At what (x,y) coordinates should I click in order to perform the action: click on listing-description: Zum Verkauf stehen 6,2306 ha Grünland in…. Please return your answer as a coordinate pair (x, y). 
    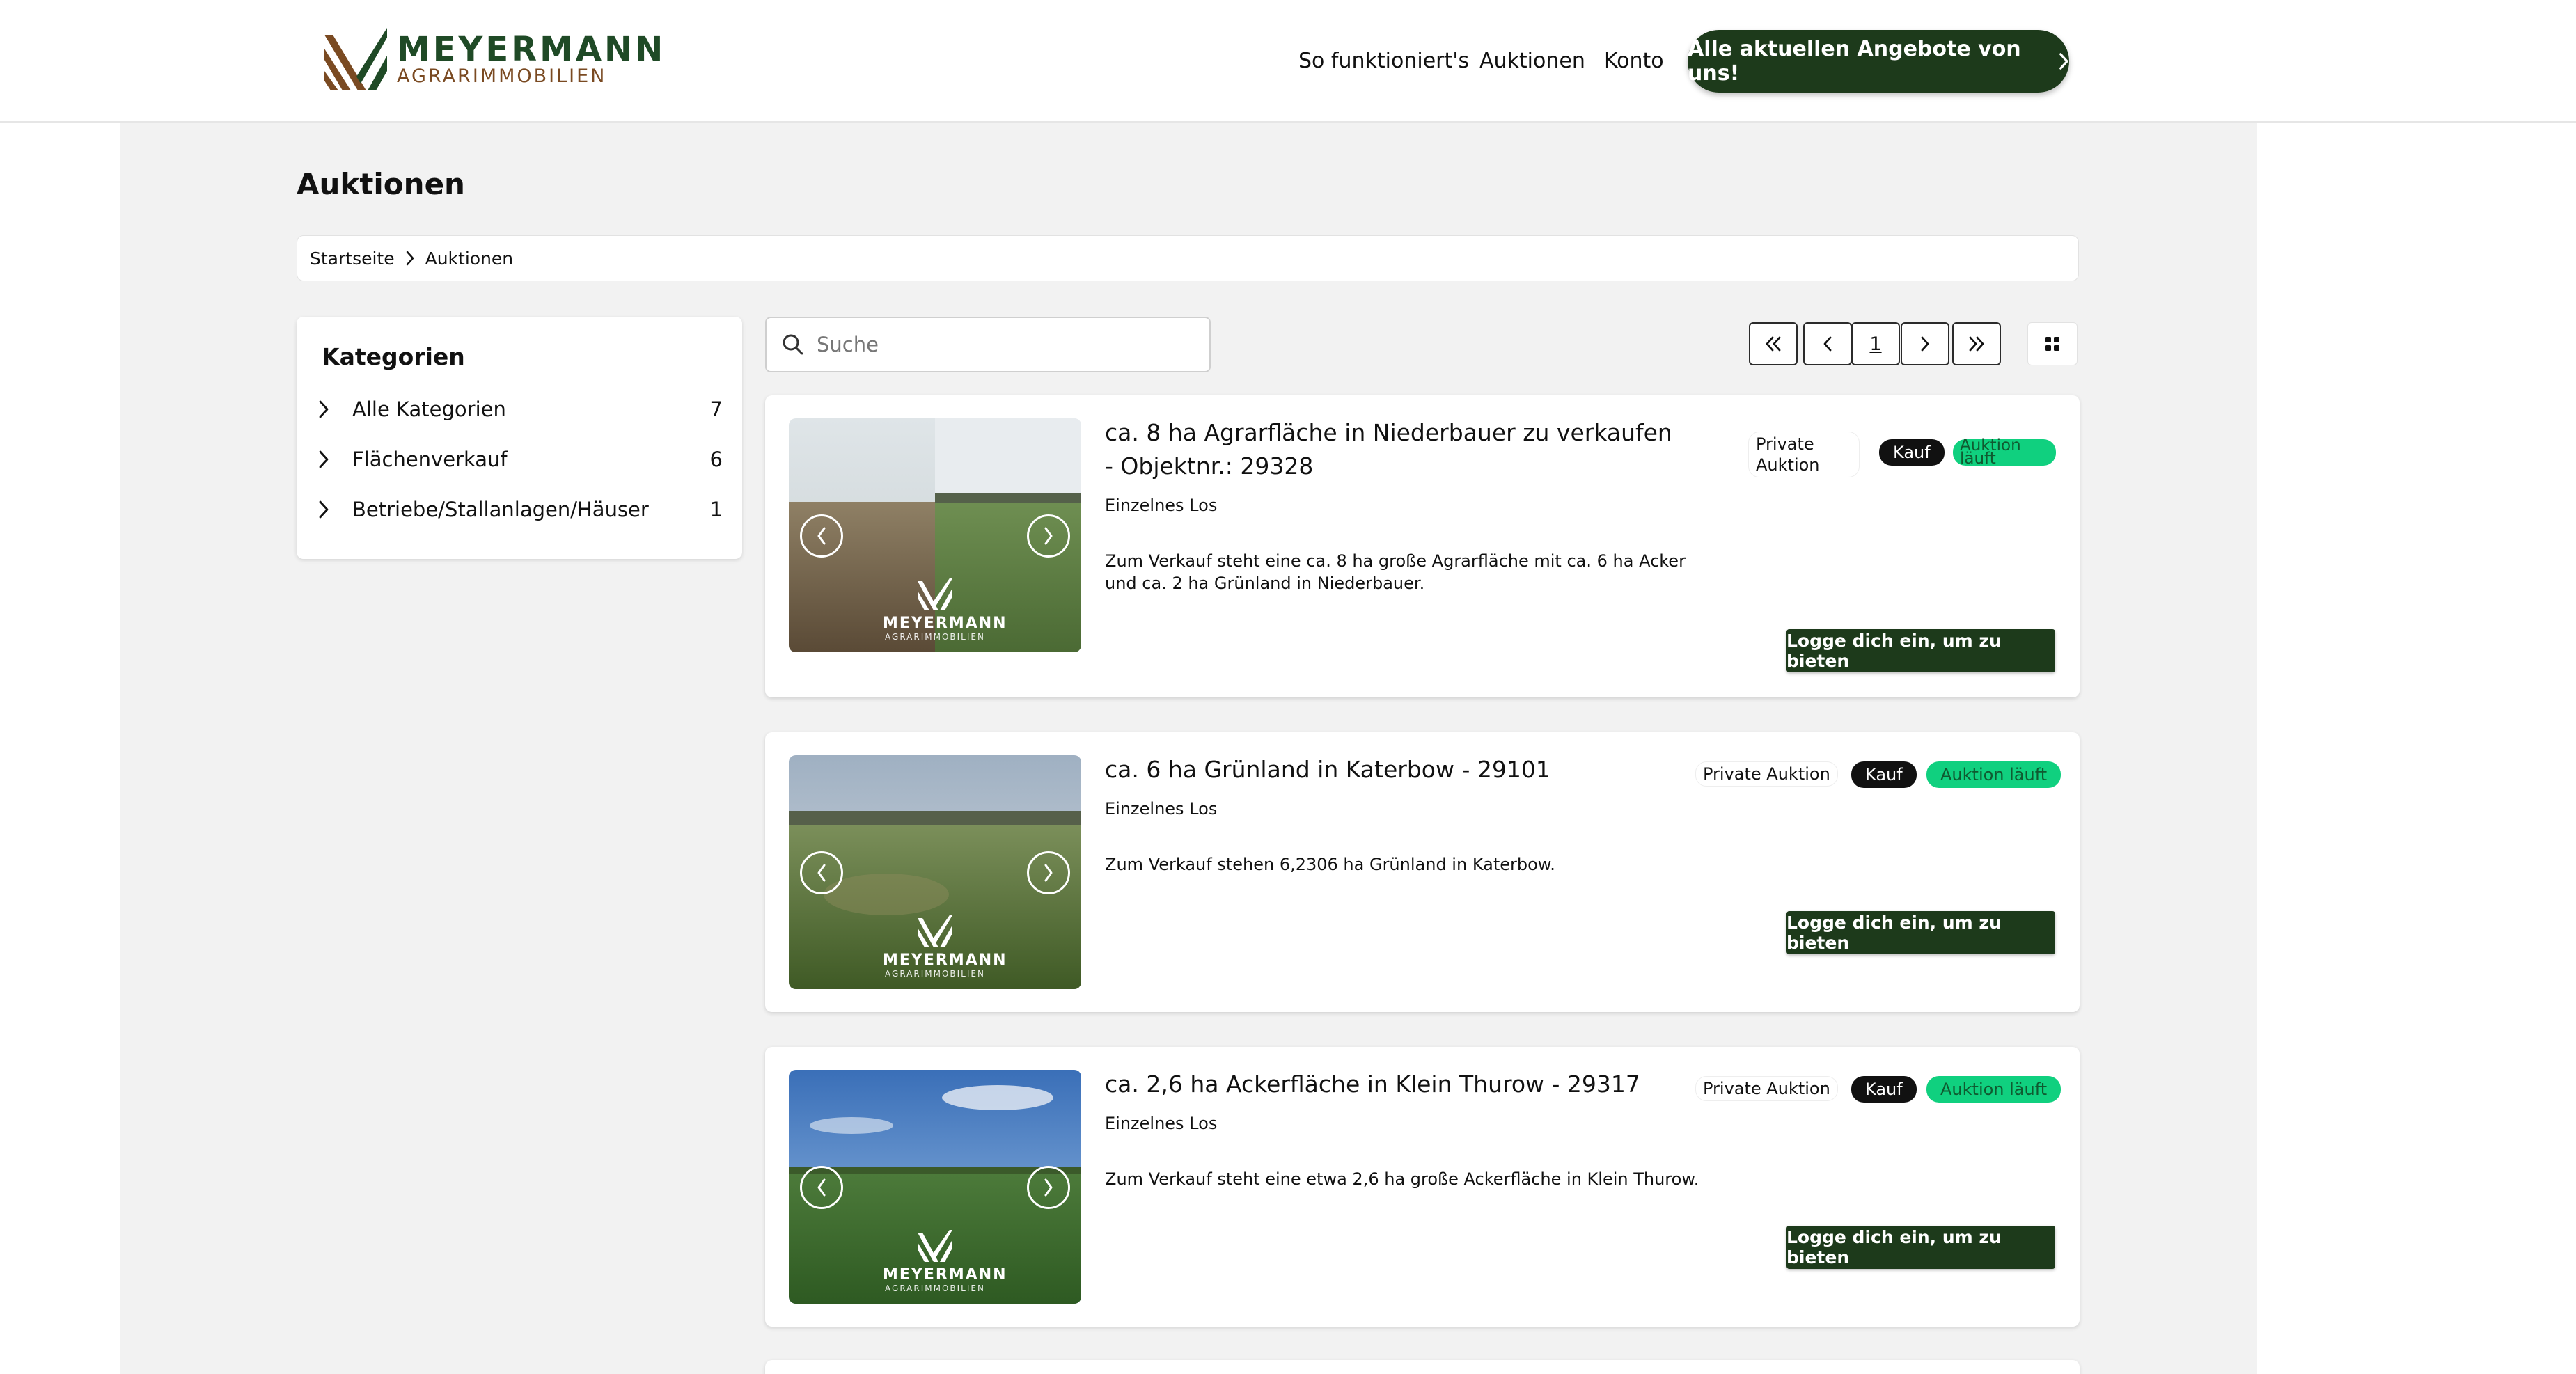
    Looking at the image, I should click on (1330, 864).